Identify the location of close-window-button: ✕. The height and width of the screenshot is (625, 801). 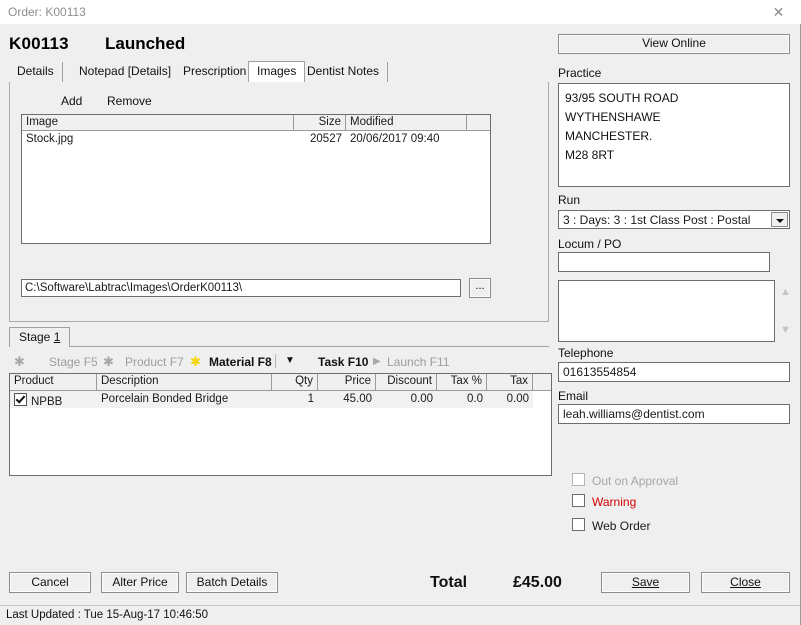
(778, 12).